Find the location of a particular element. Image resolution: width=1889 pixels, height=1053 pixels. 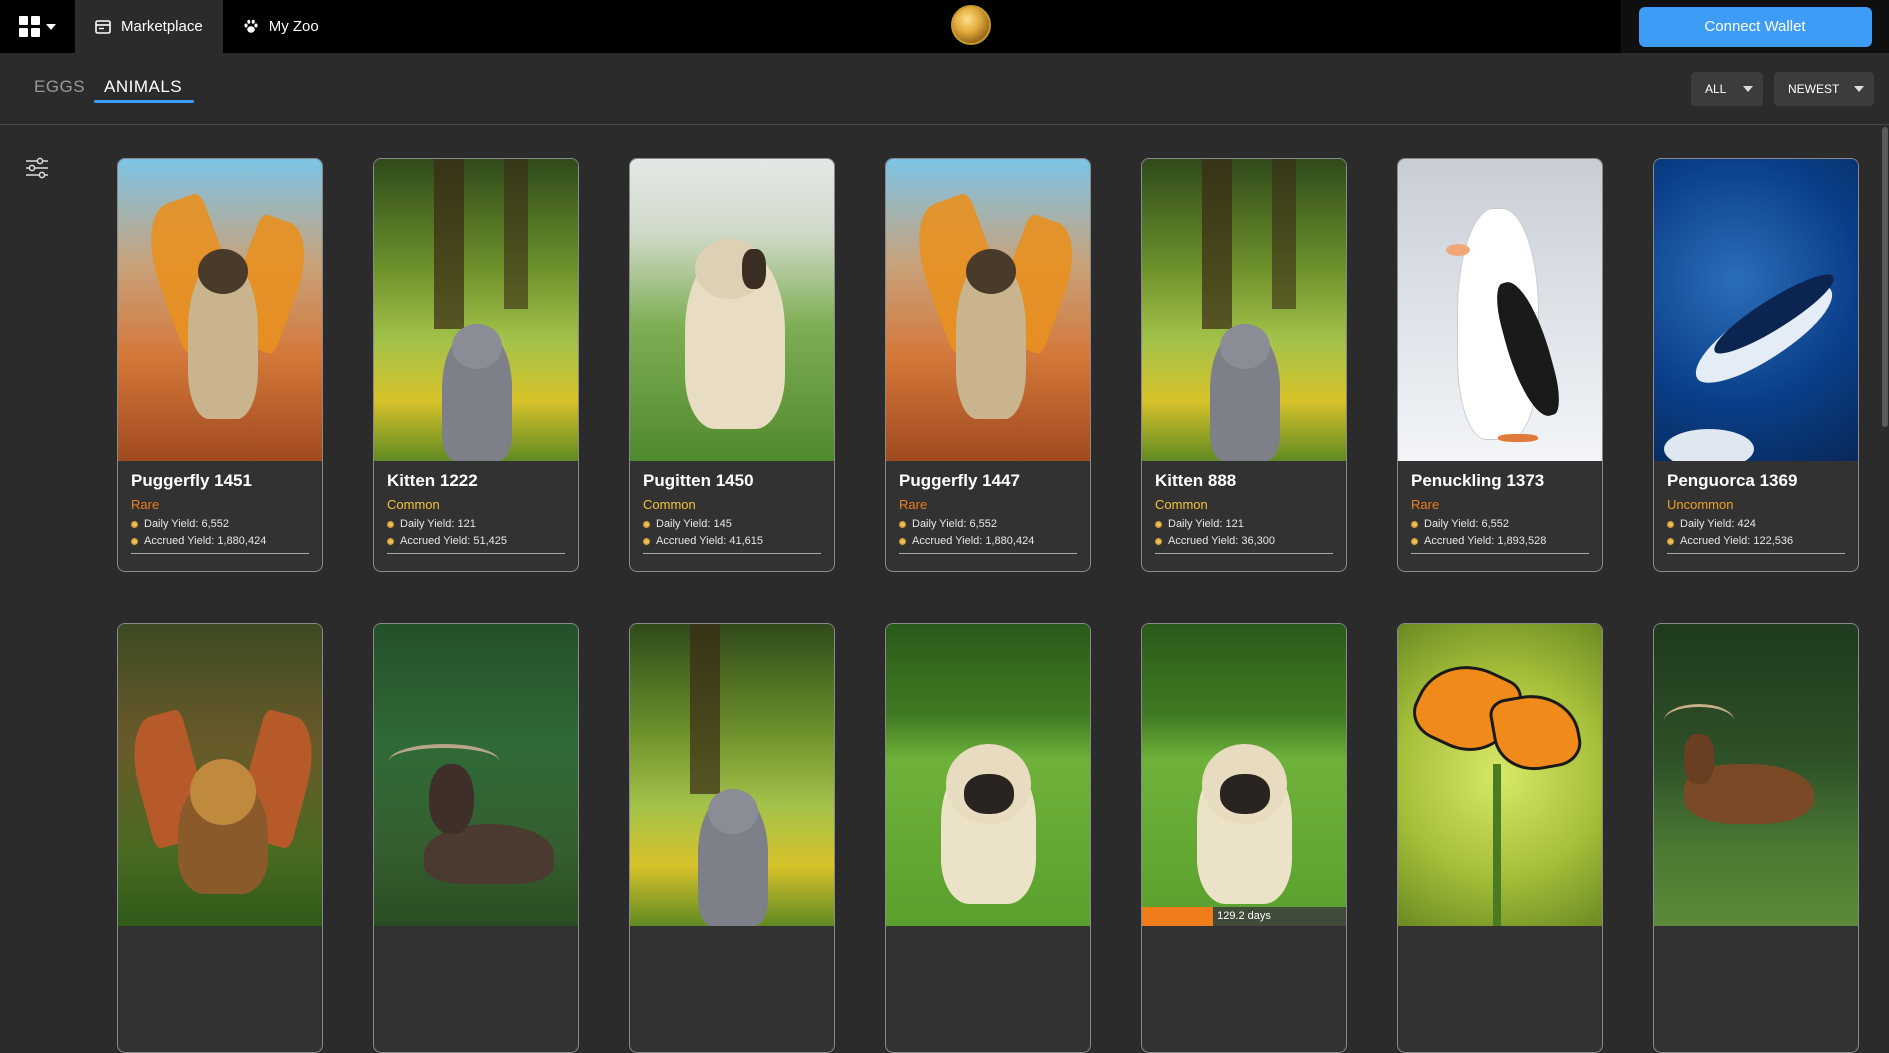

animal-card: 129.2 days is located at coordinates (1244, 838).